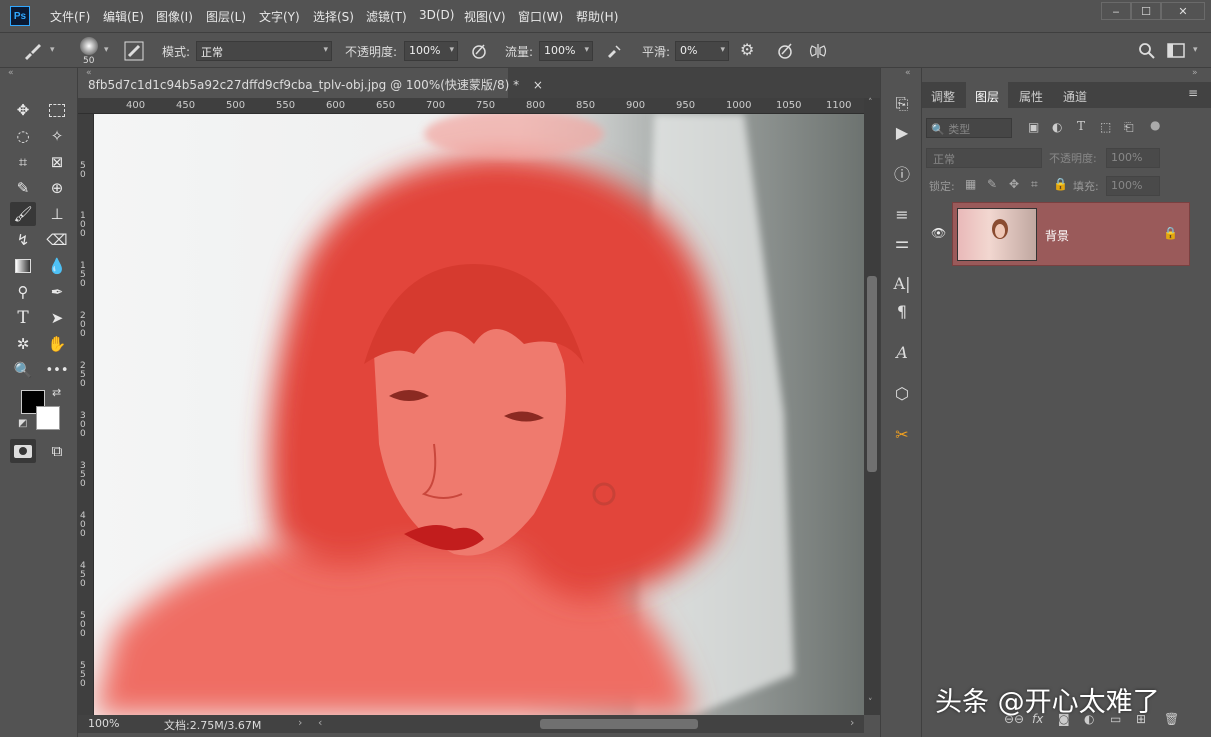  Describe the element at coordinates (538, 85) in the screenshot. I see `close-tab-icon: ×` at that location.